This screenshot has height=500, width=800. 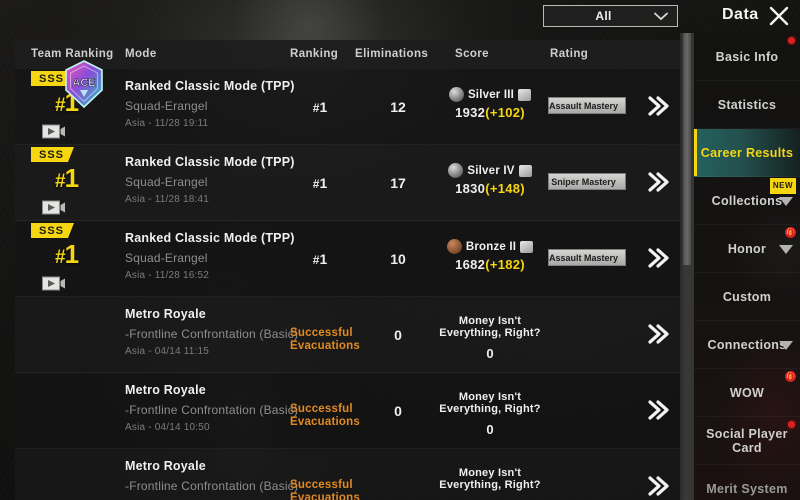 I want to click on score-cell: Bronze II 1682(+182), so click(x=490, y=255).